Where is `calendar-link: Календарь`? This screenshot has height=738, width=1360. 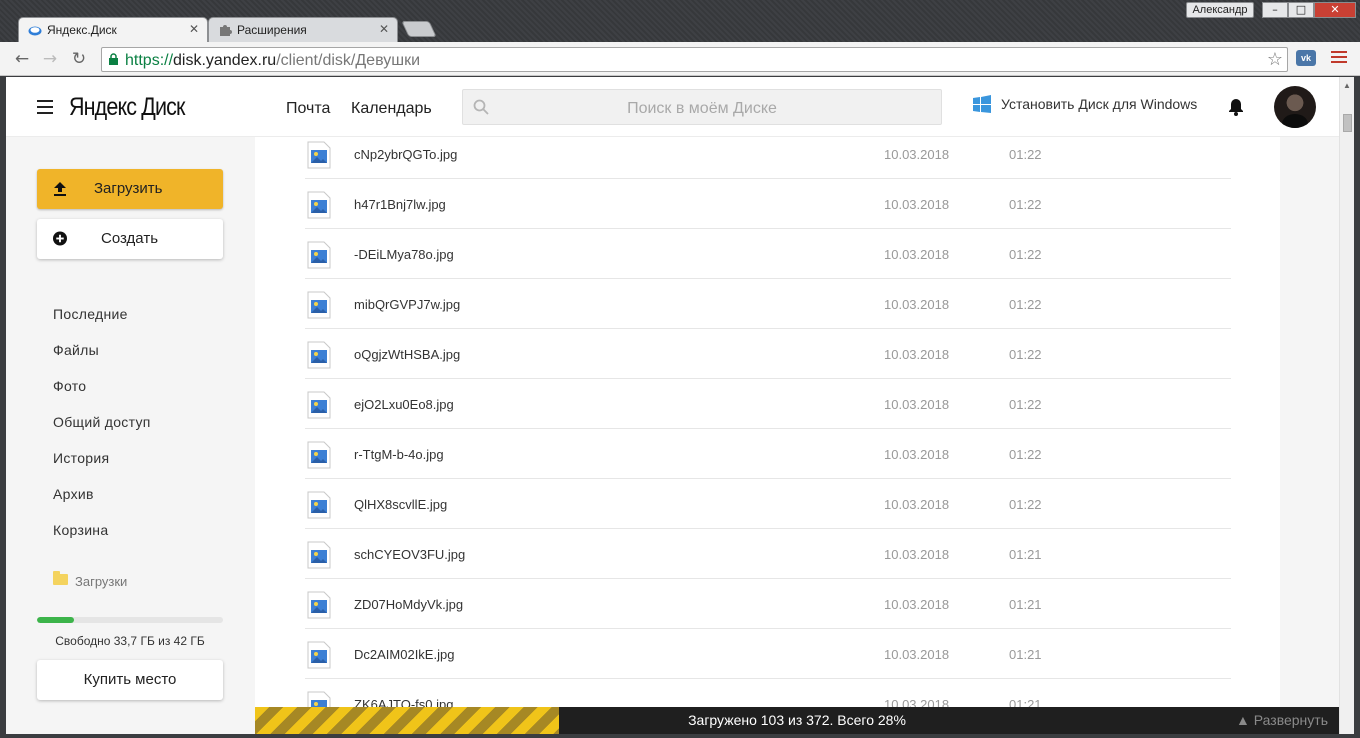 calendar-link: Календарь is located at coordinates (391, 109).